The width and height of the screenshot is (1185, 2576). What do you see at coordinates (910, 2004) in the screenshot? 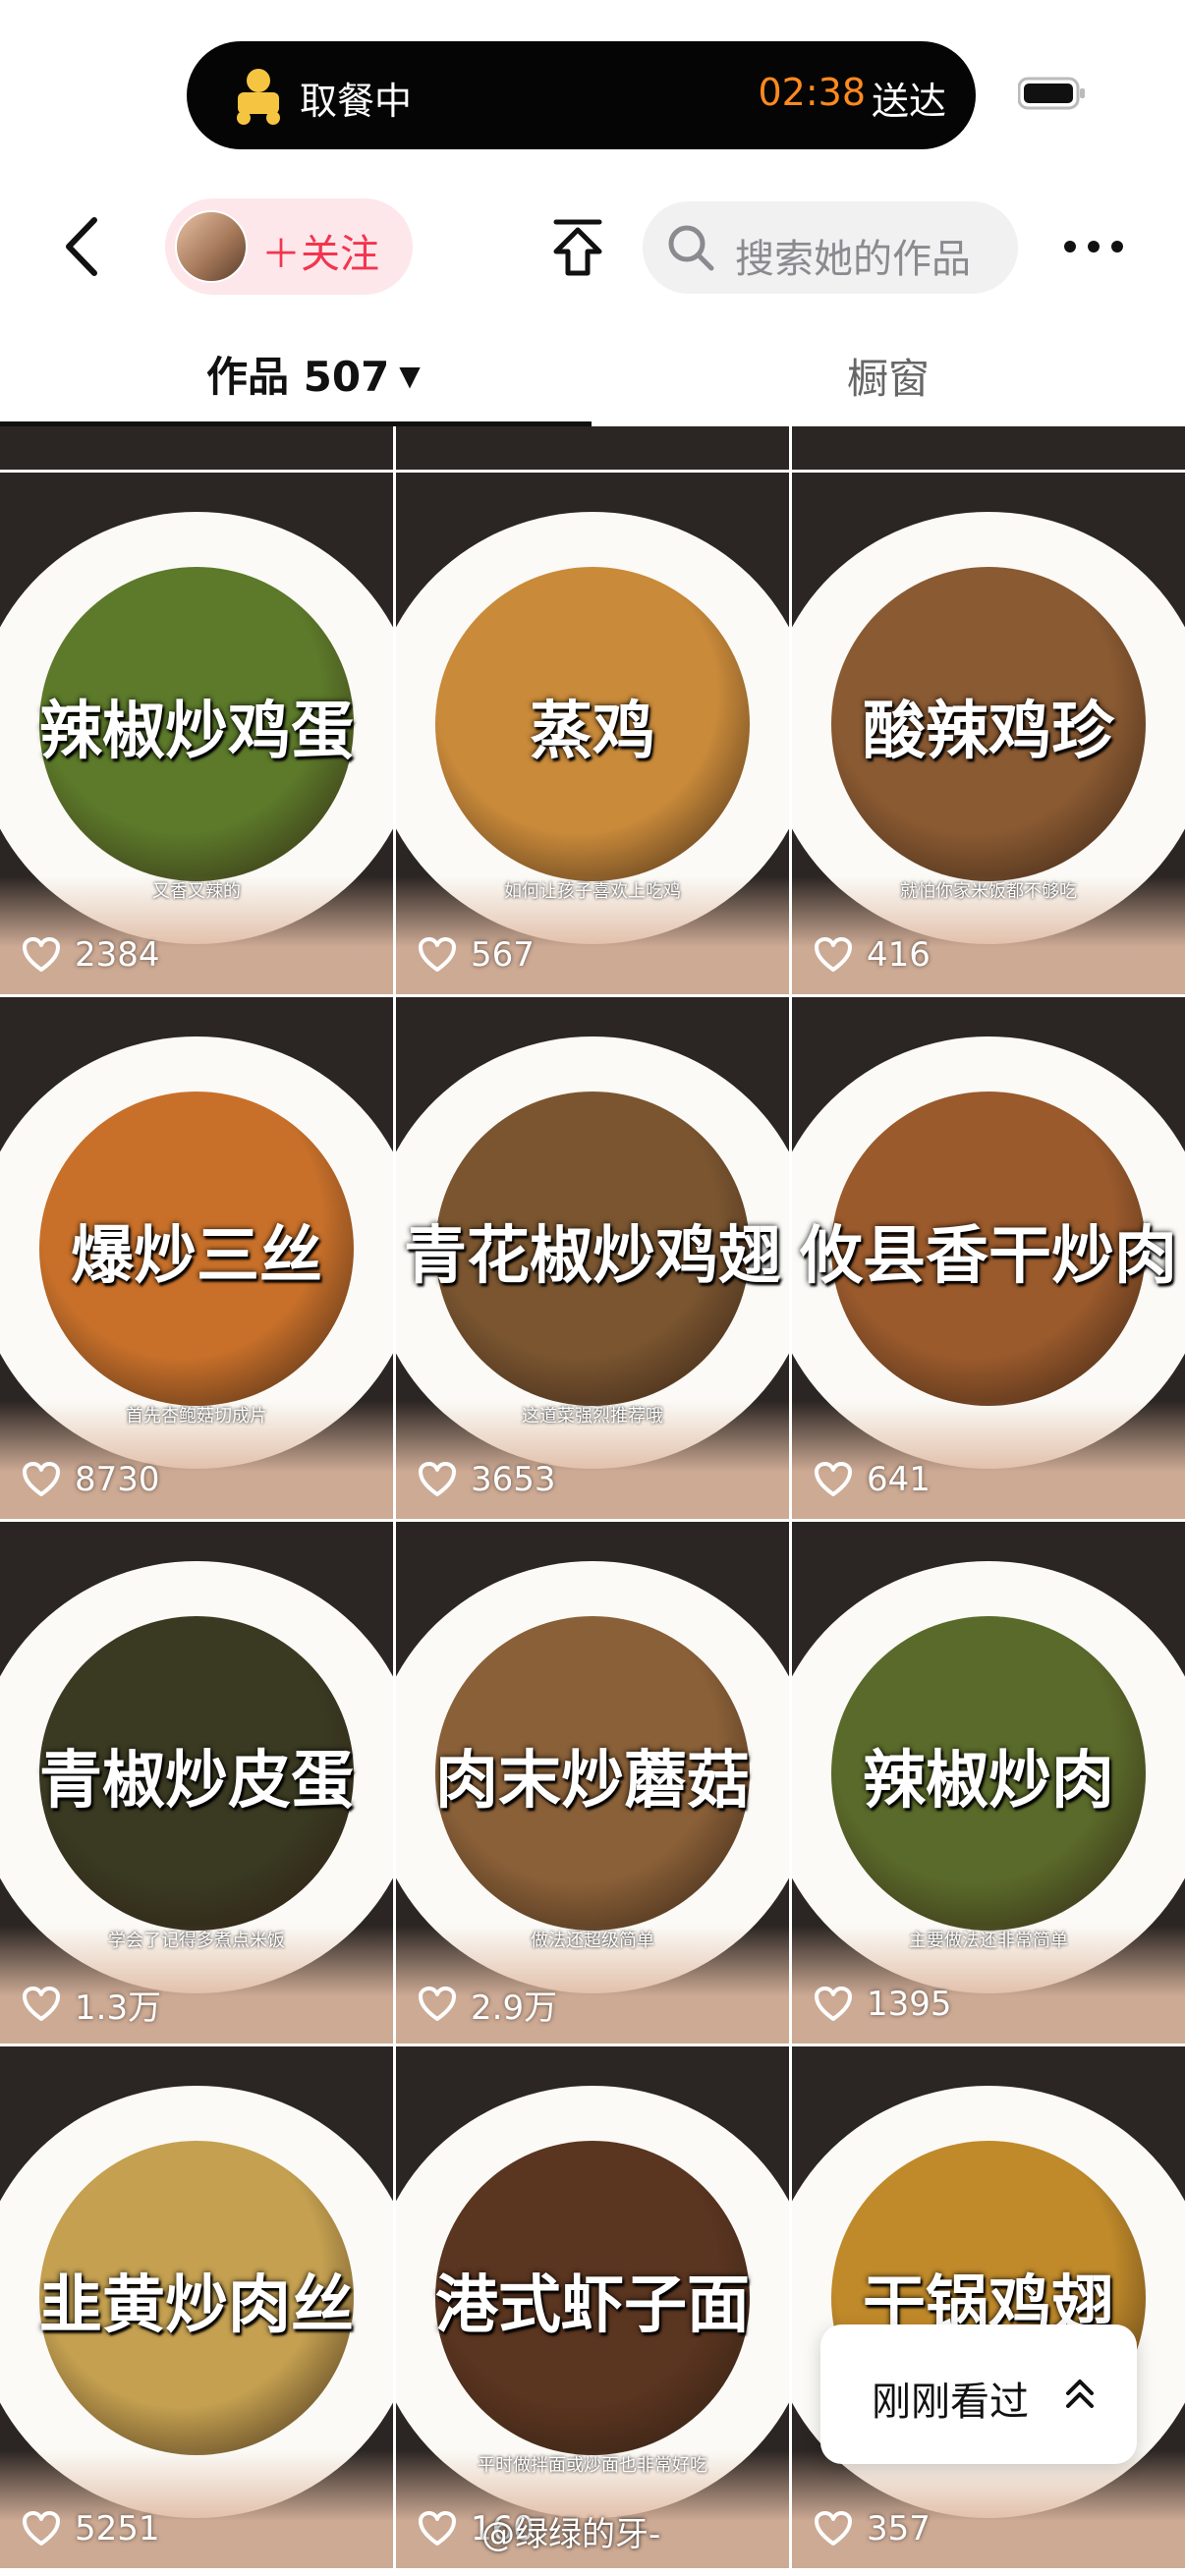
I see `like-count-value: 1395` at bounding box center [910, 2004].